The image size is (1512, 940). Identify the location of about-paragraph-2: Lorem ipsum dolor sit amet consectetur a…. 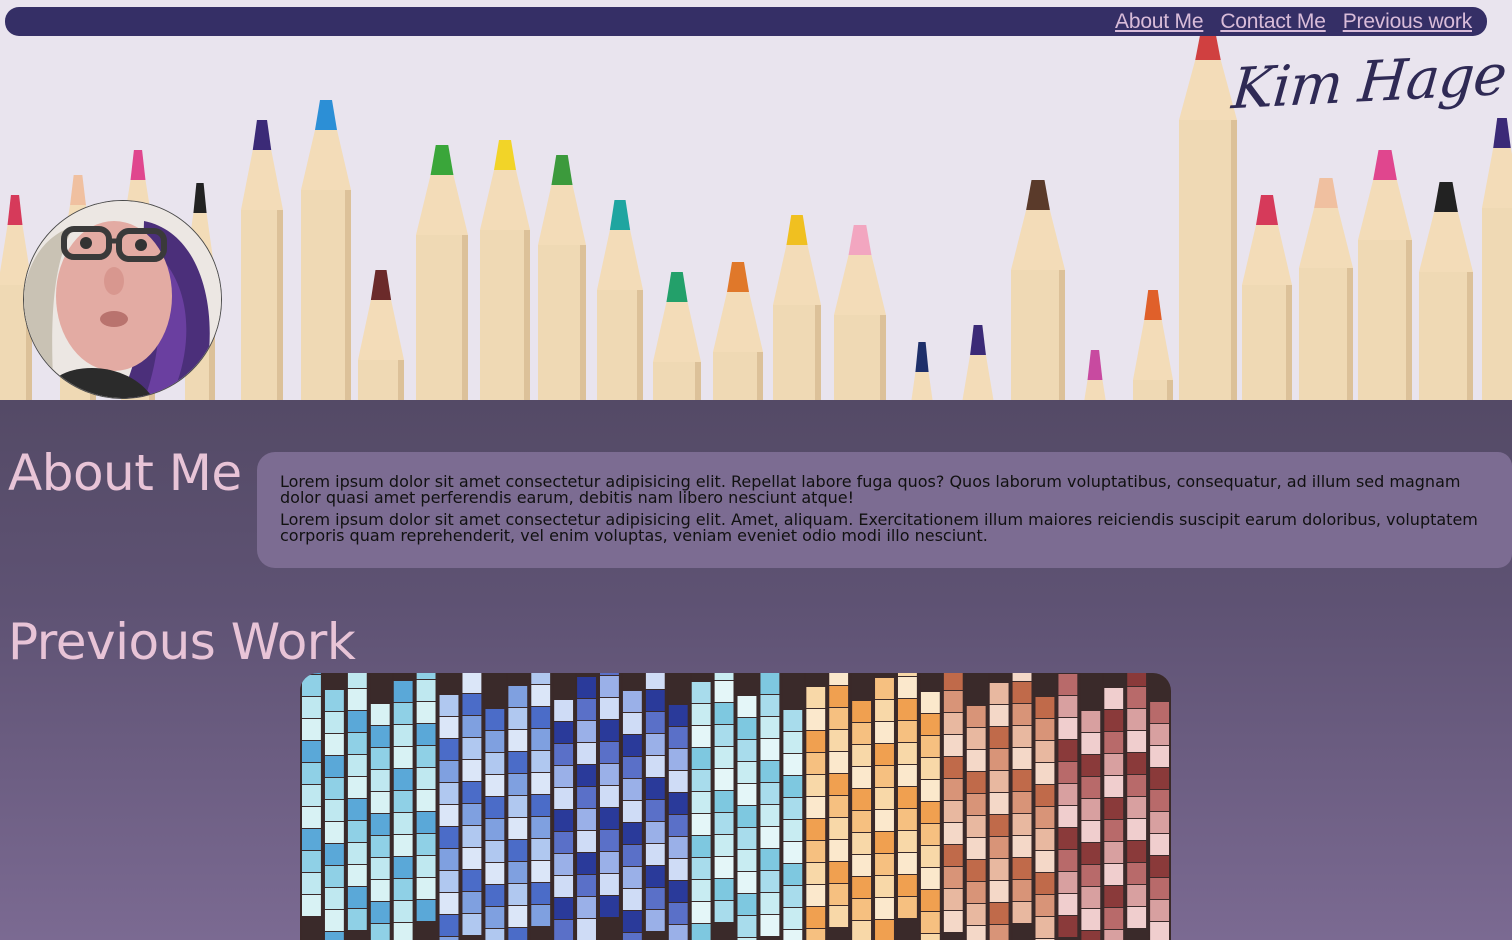
(879, 527).